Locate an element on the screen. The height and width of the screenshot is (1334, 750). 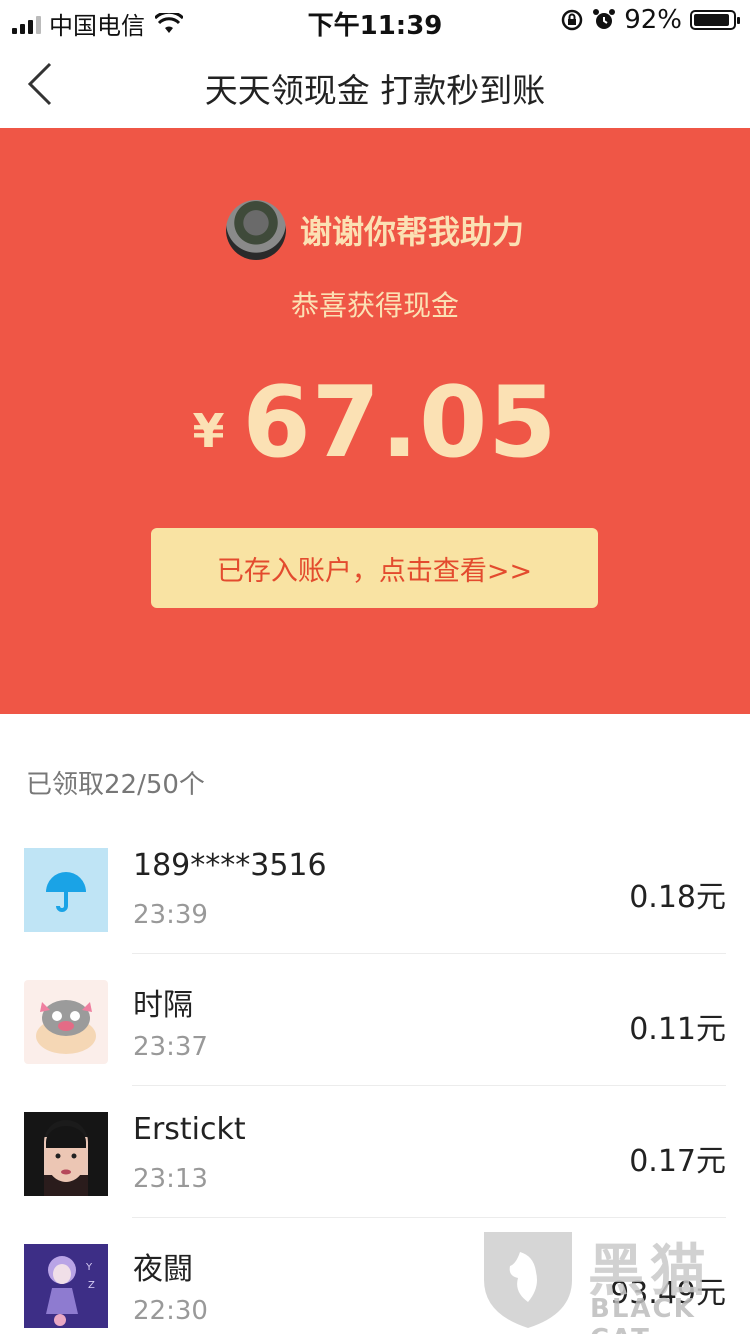
list-item: Erstickt 23:13 0.17元 is located at coordinates (375, 1152).